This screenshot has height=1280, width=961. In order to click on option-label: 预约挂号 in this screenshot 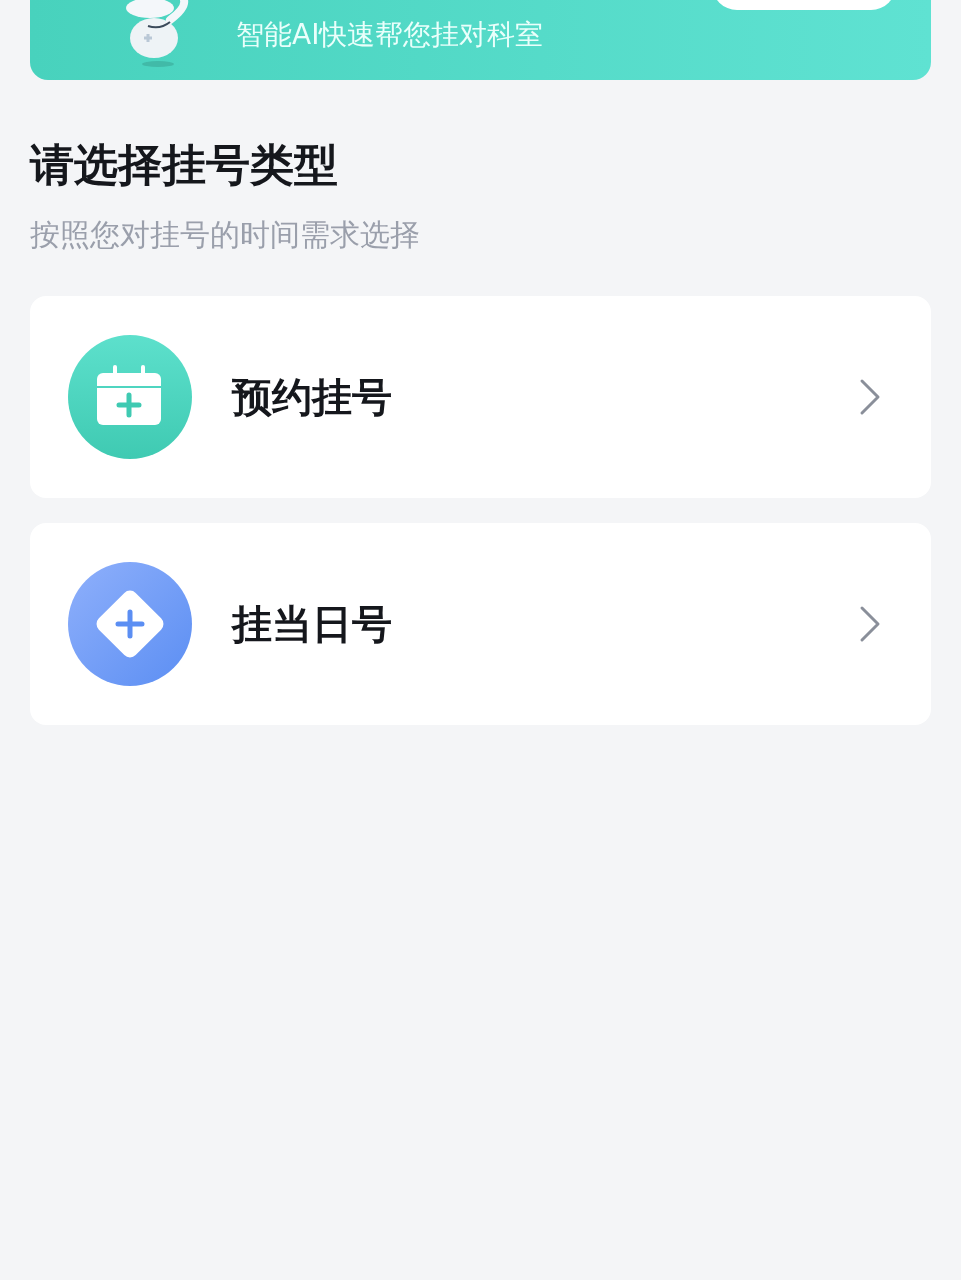, I will do `click(312, 397)`.